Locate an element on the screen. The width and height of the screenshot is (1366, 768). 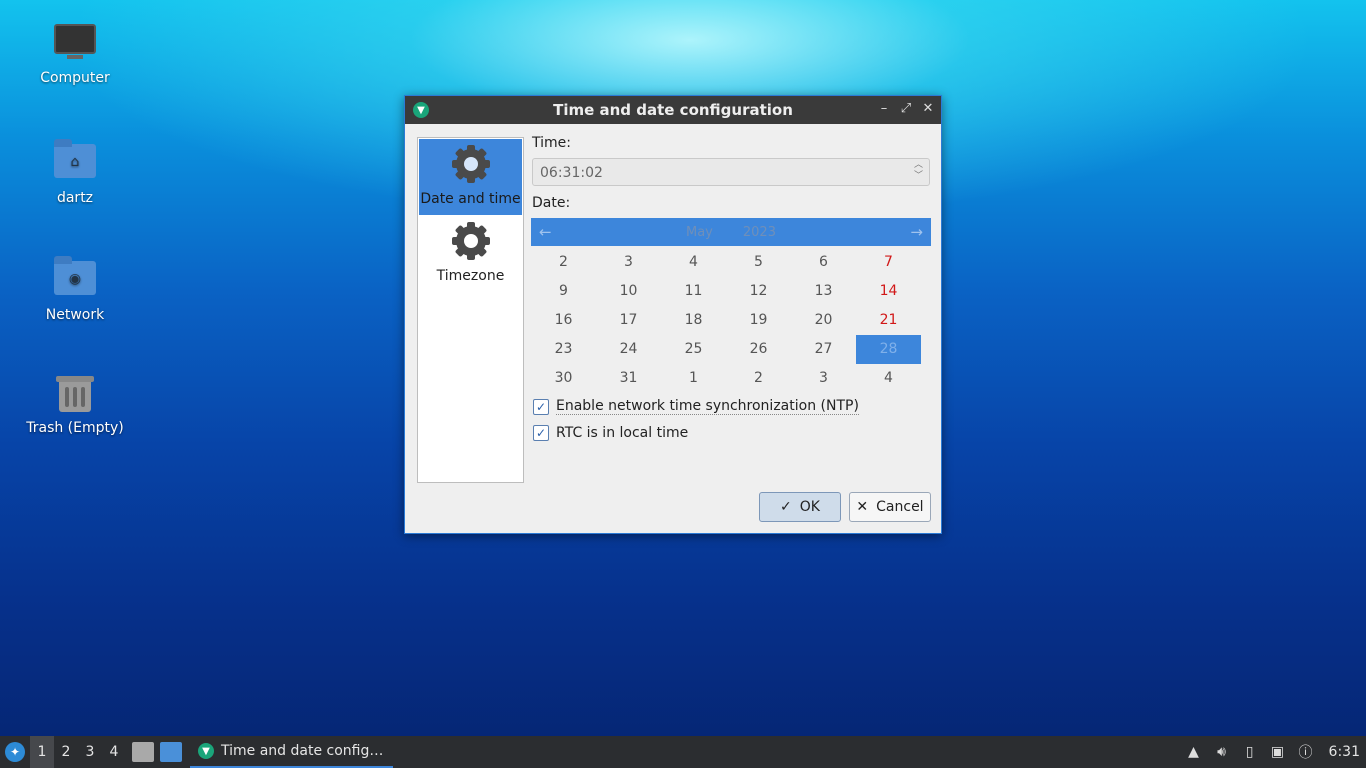
workspace-1: 1 is located at coordinates (42, 752).